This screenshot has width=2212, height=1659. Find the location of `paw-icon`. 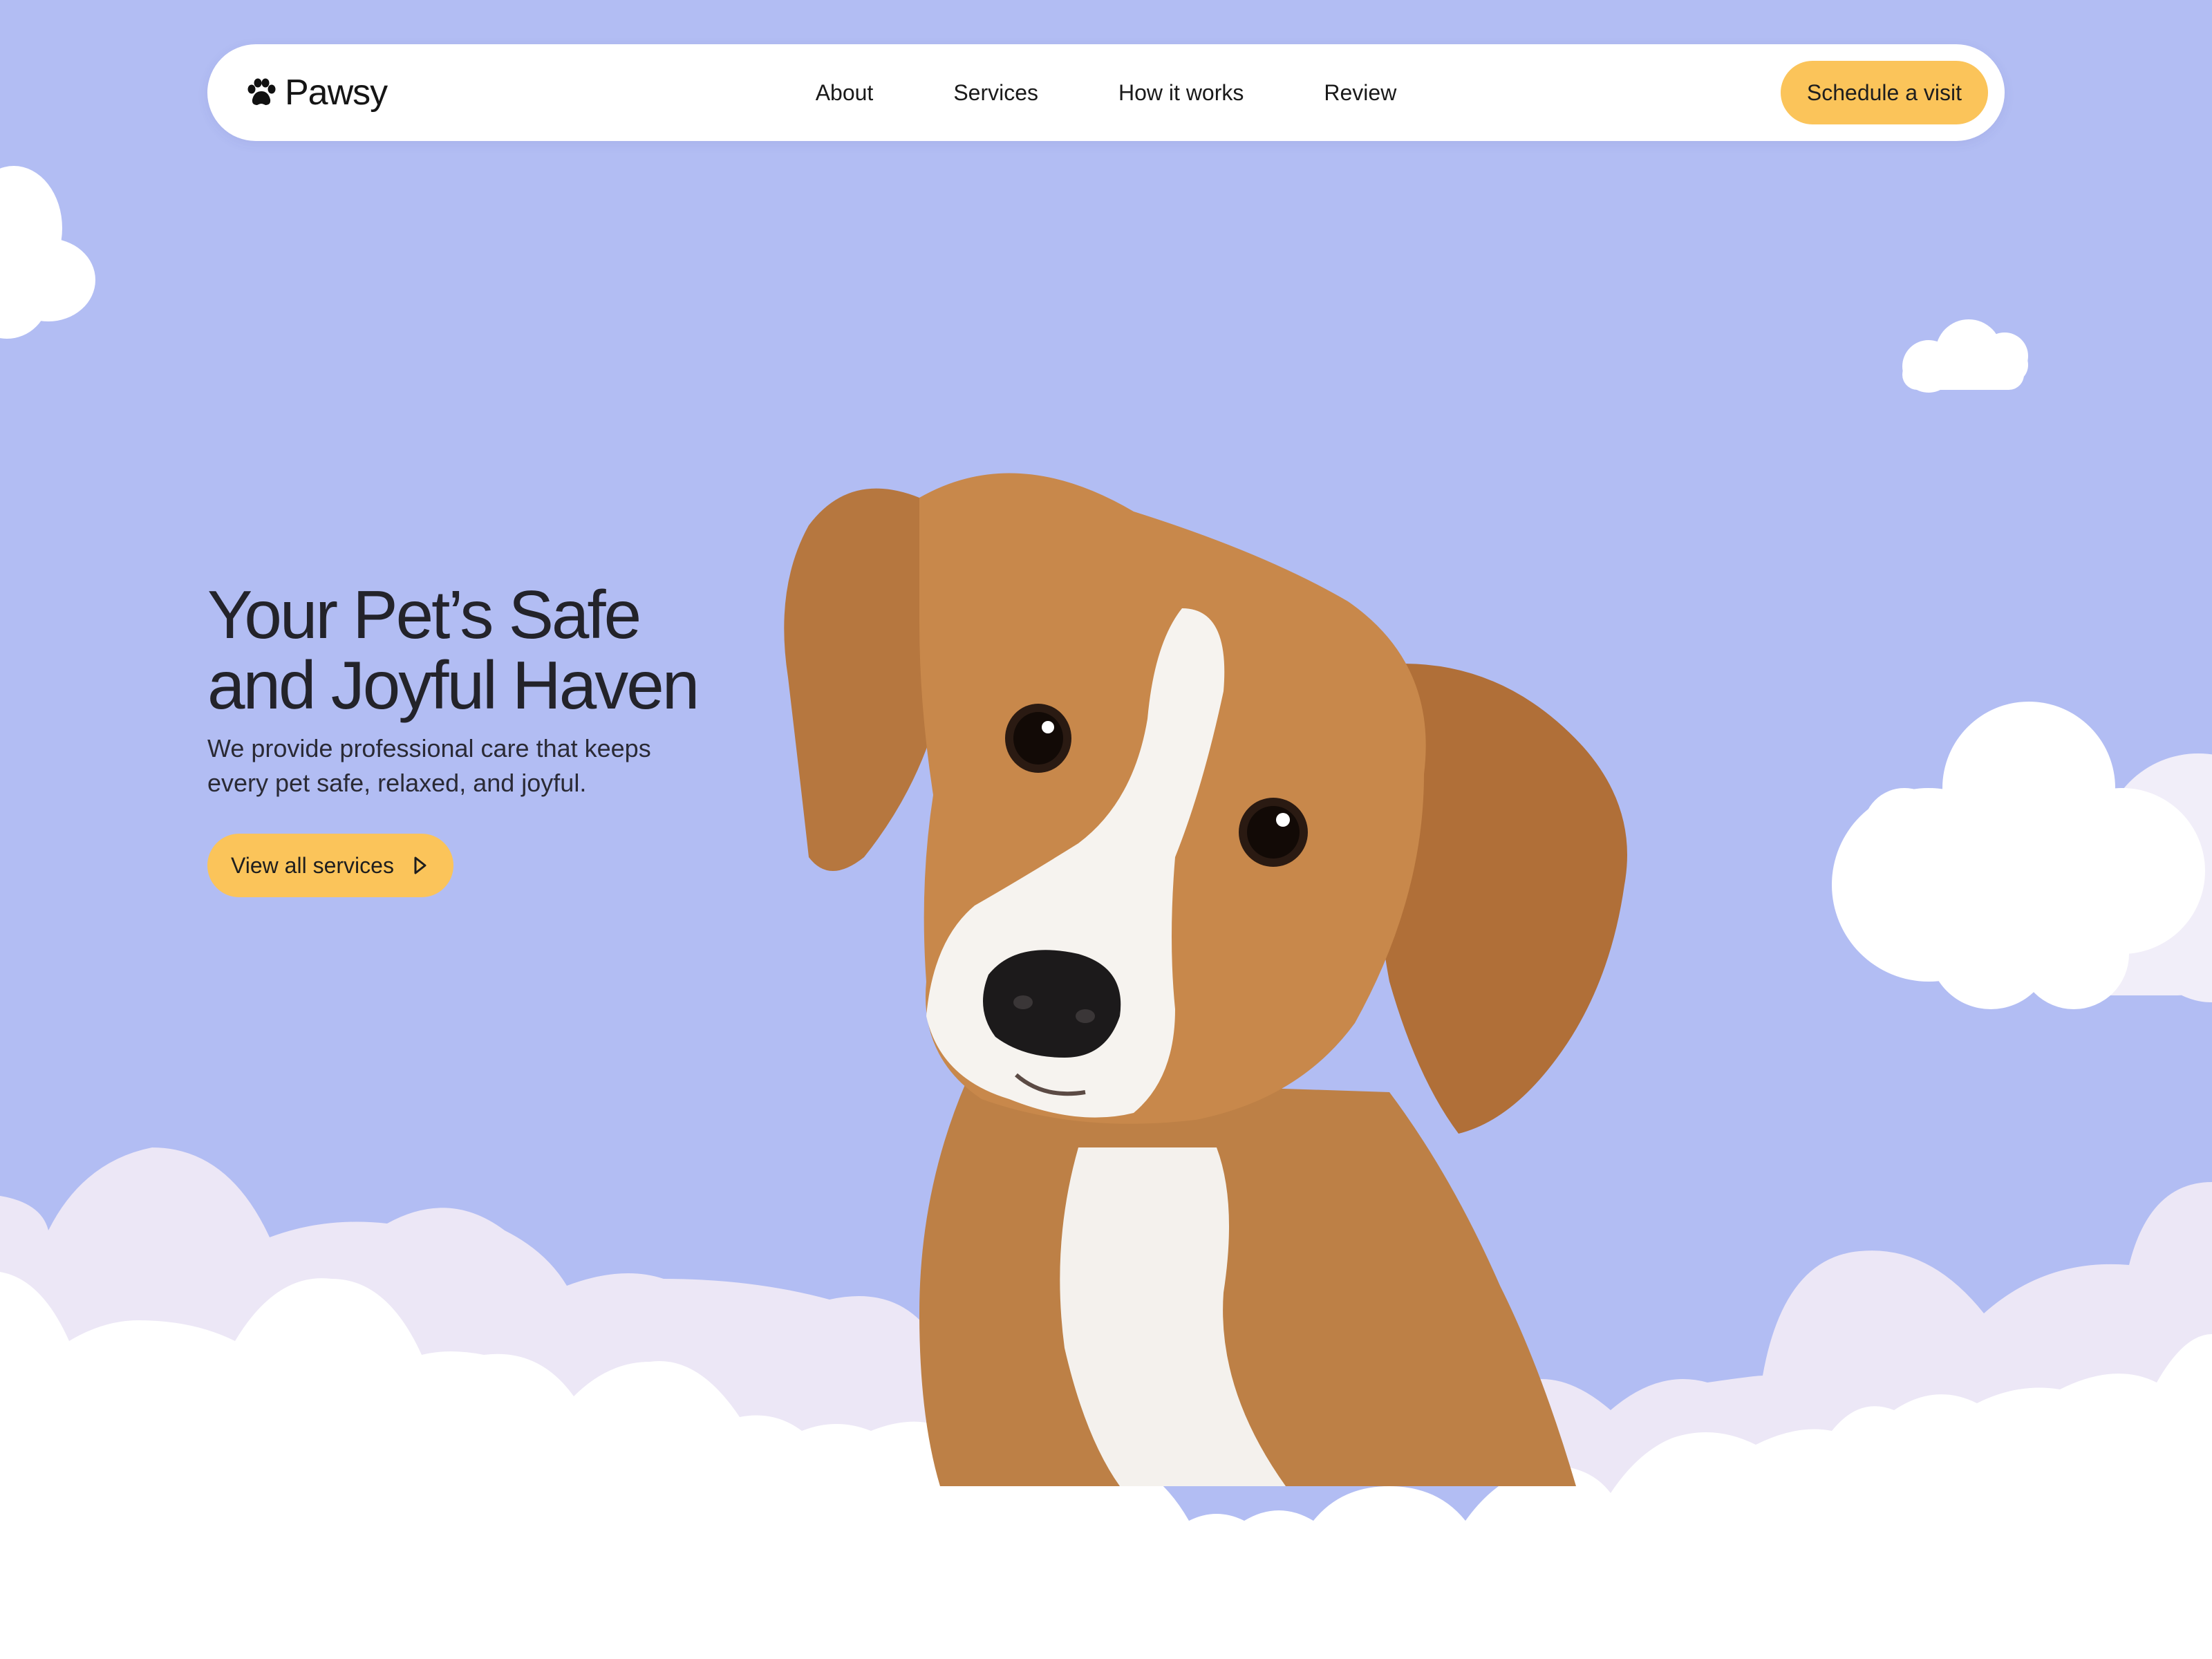

paw-icon is located at coordinates (261, 92).